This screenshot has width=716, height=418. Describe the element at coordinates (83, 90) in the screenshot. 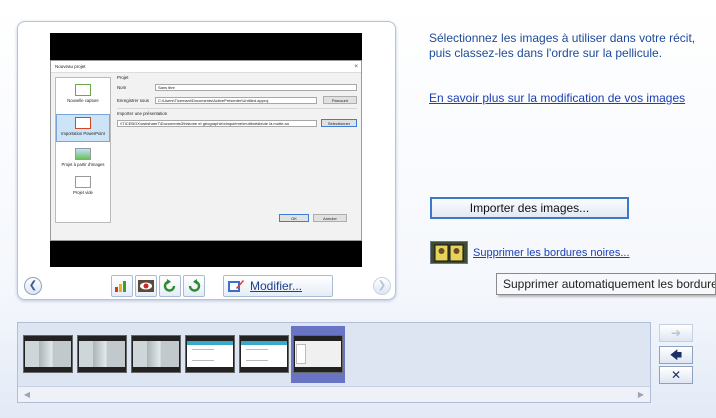

I see `camera-icon` at that location.